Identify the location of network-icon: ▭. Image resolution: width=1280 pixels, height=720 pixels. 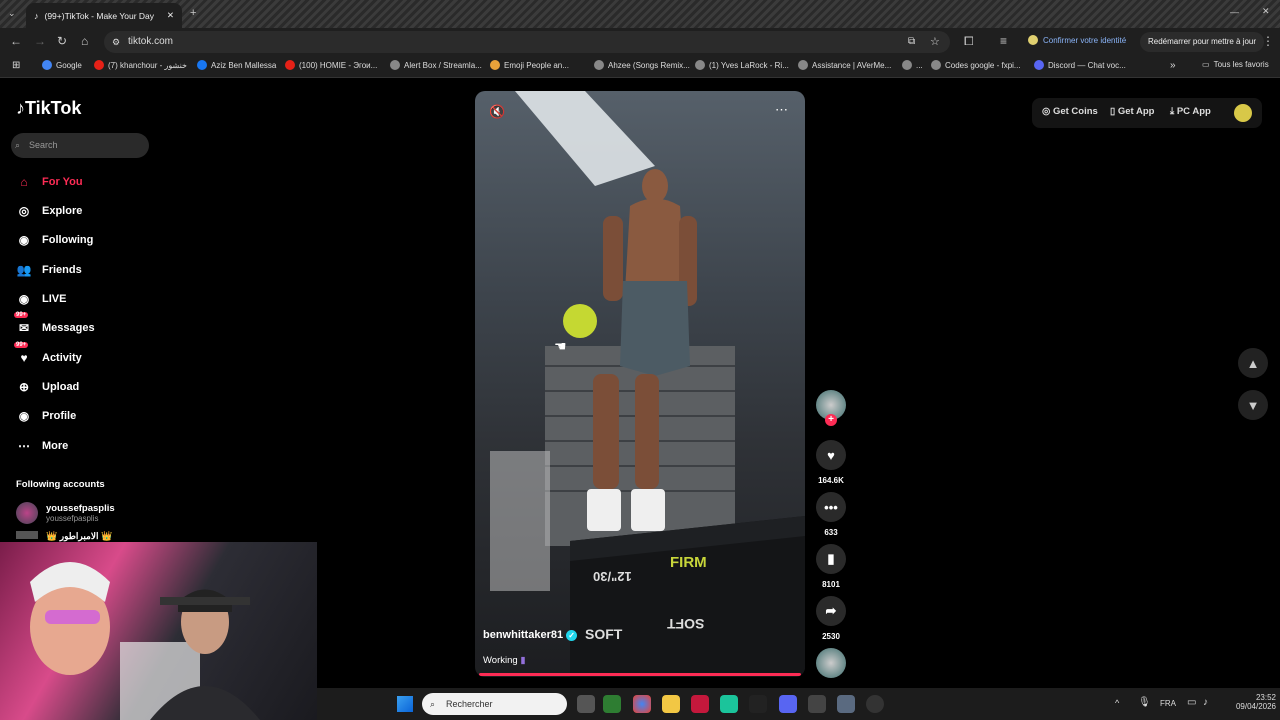
(1191, 702).